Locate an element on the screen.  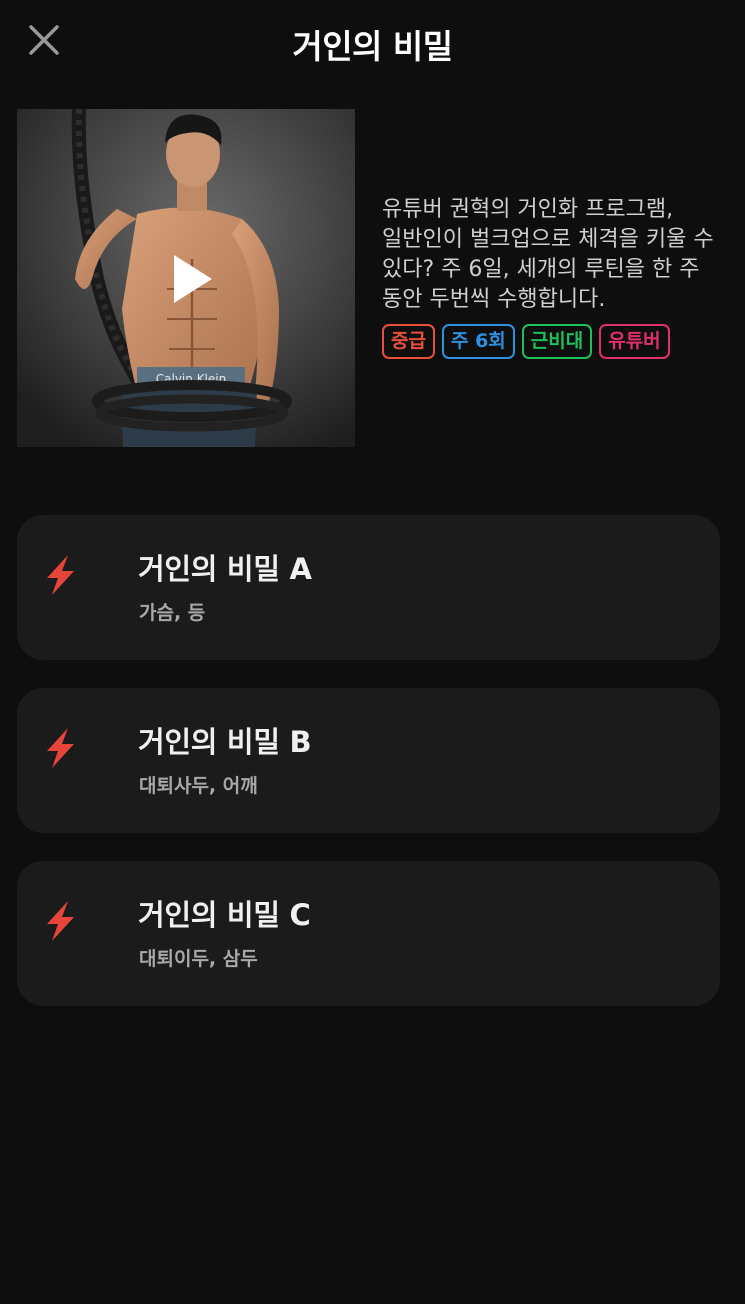
tag-level: 중급 is located at coordinates (408, 341).